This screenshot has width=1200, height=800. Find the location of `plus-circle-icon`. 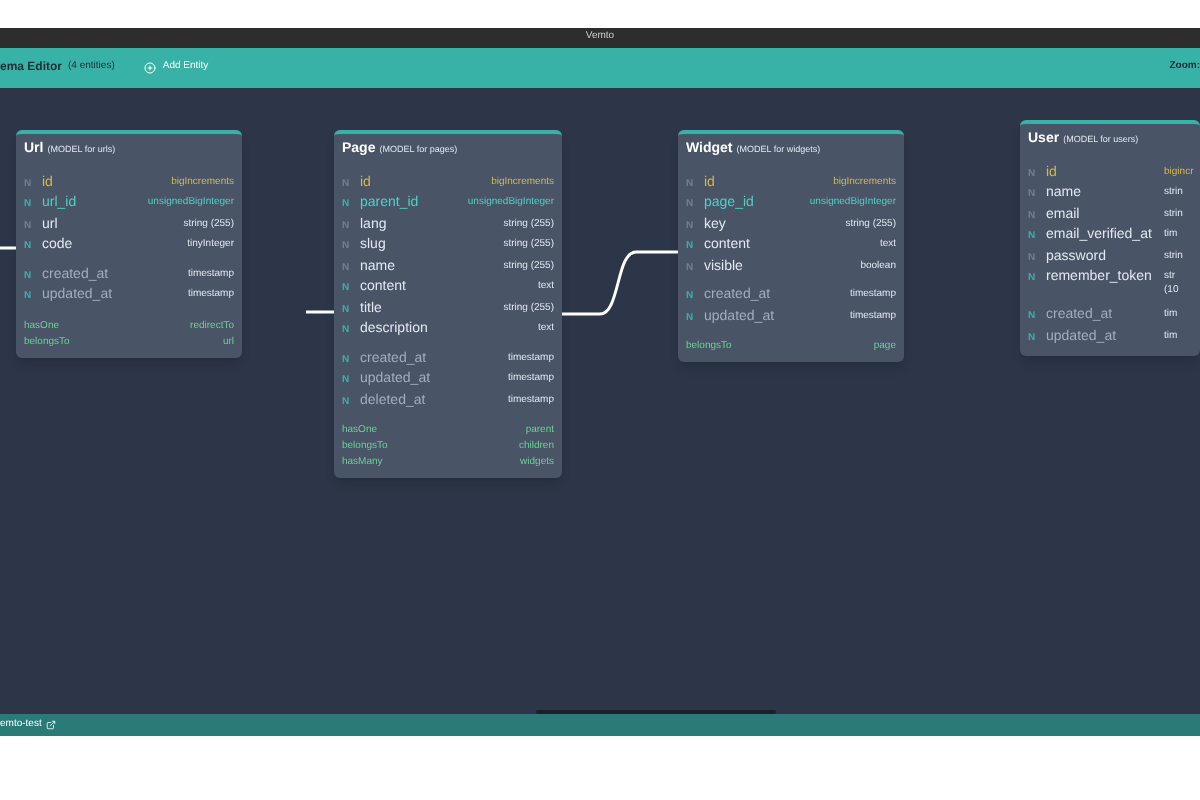

plus-circle-icon is located at coordinates (150, 68).